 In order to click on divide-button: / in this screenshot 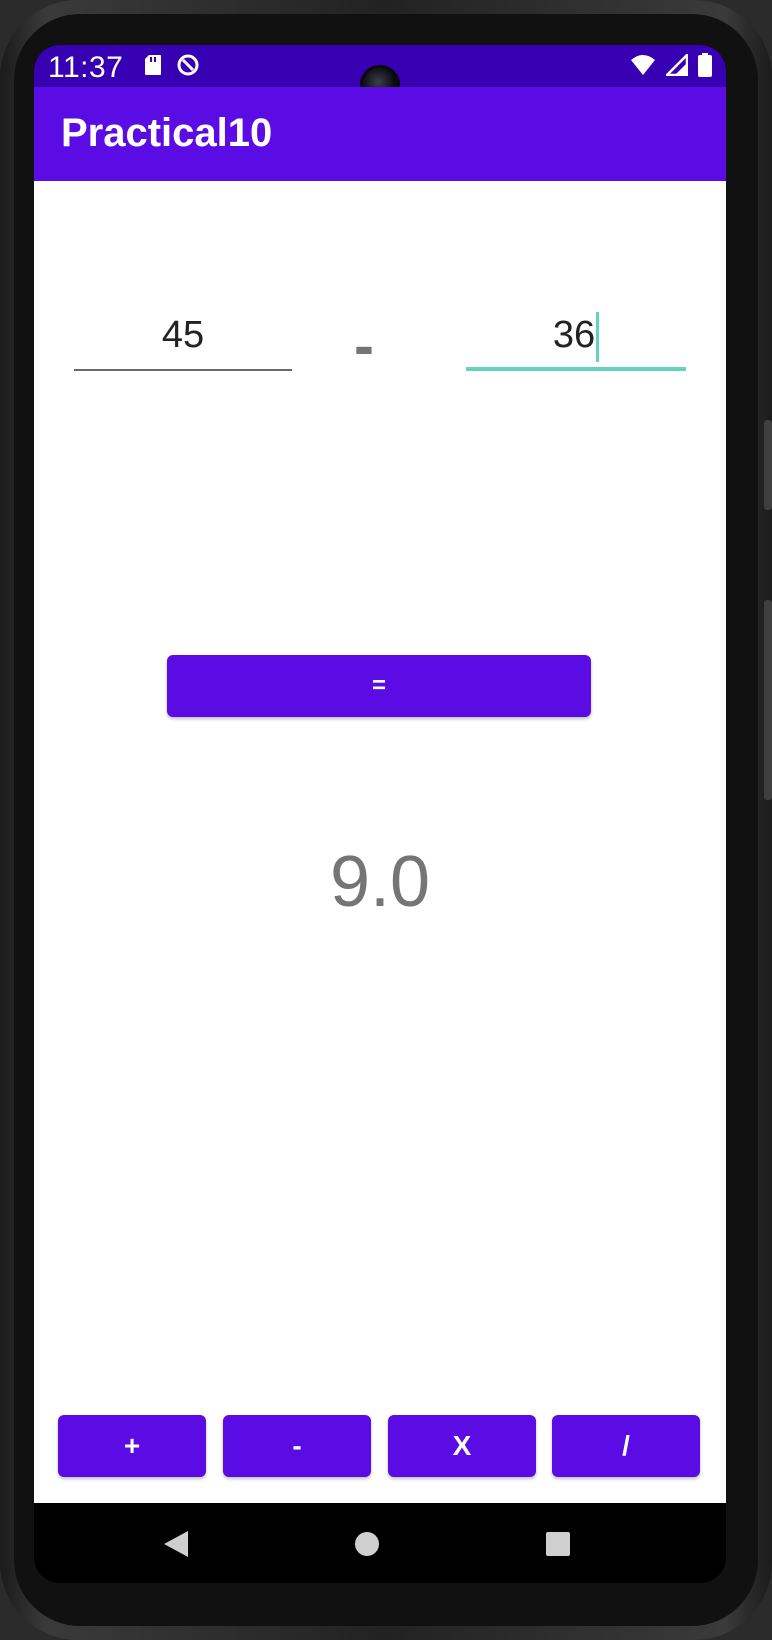, I will do `click(626, 1446)`.